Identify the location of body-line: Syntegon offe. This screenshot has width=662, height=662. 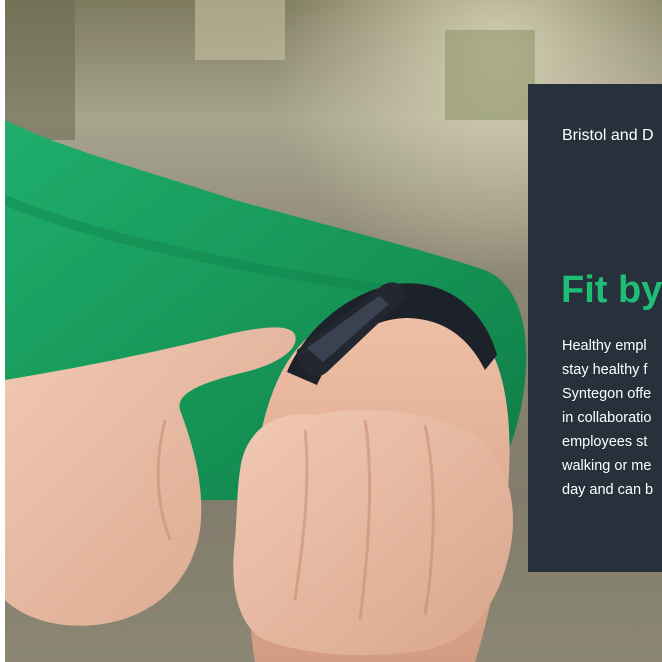
(607, 394).